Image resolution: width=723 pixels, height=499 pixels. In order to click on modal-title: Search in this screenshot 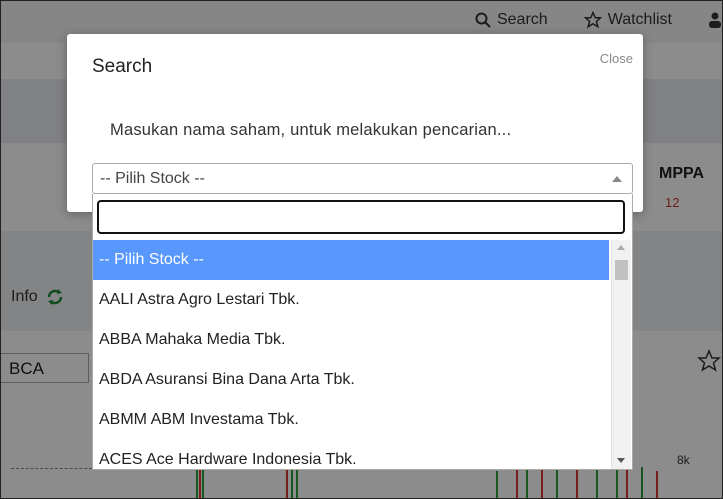, I will do `click(122, 66)`.